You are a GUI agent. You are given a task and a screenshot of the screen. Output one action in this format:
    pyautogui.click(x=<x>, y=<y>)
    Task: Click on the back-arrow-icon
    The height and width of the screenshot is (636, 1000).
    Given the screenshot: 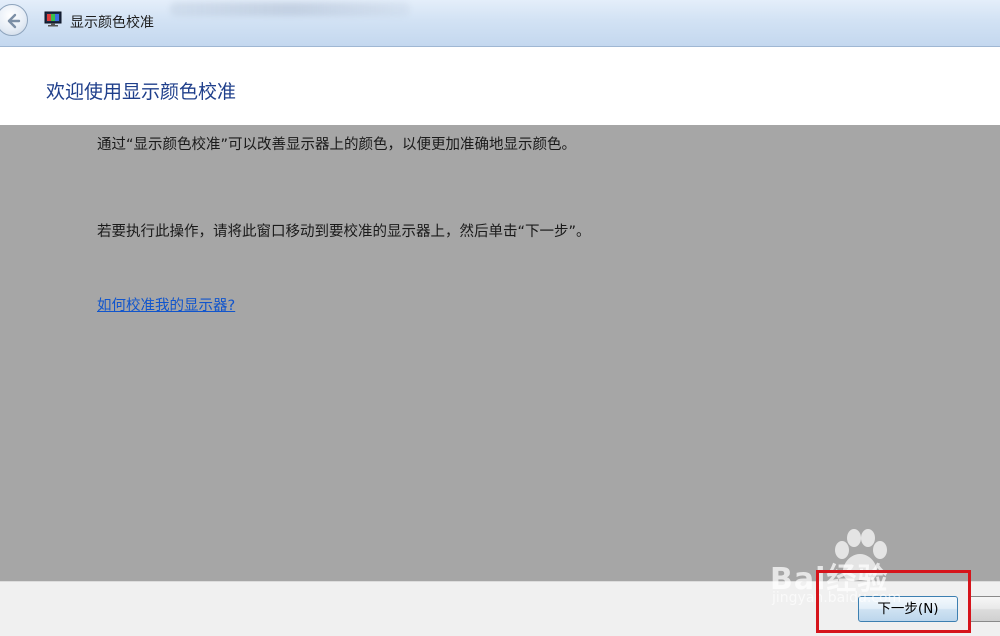 What is the action you would take?
    pyautogui.click(x=14, y=21)
    